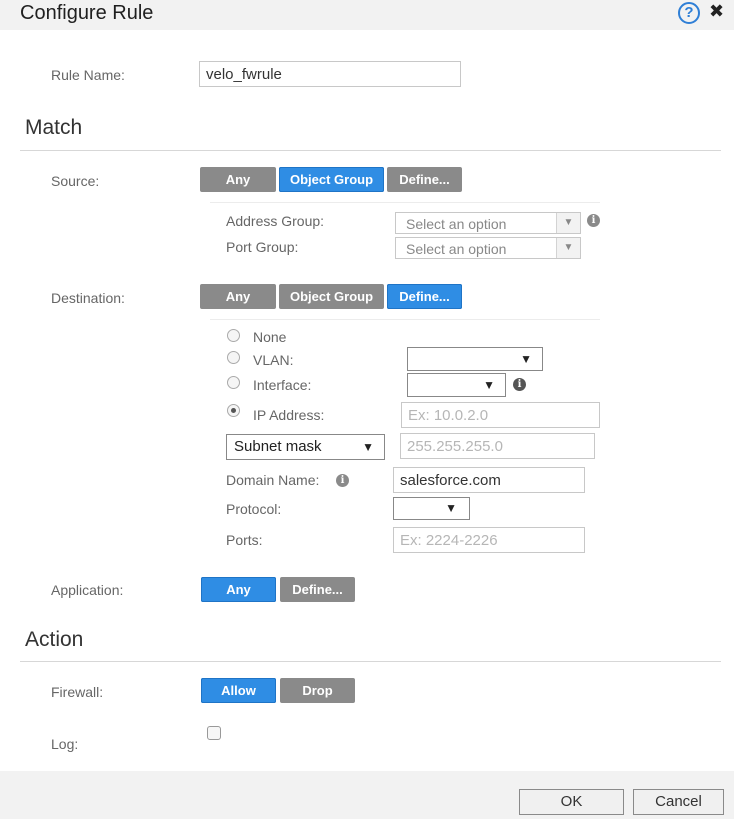  Describe the element at coordinates (233, 335) in the screenshot. I see `radio-none` at that location.